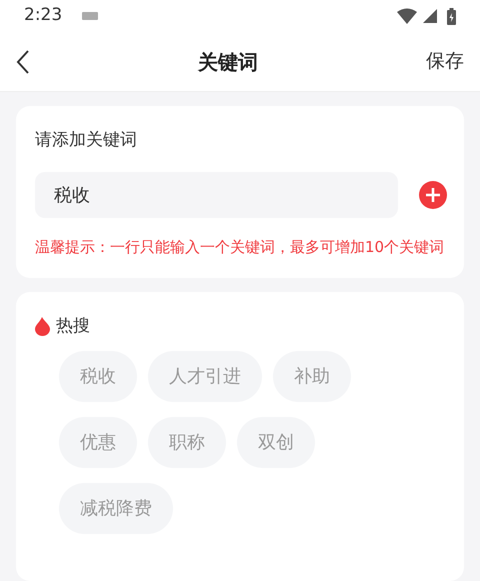 The width and height of the screenshot is (480, 581). Describe the element at coordinates (216, 195) in the screenshot. I see `keyword-input: 税收` at that location.